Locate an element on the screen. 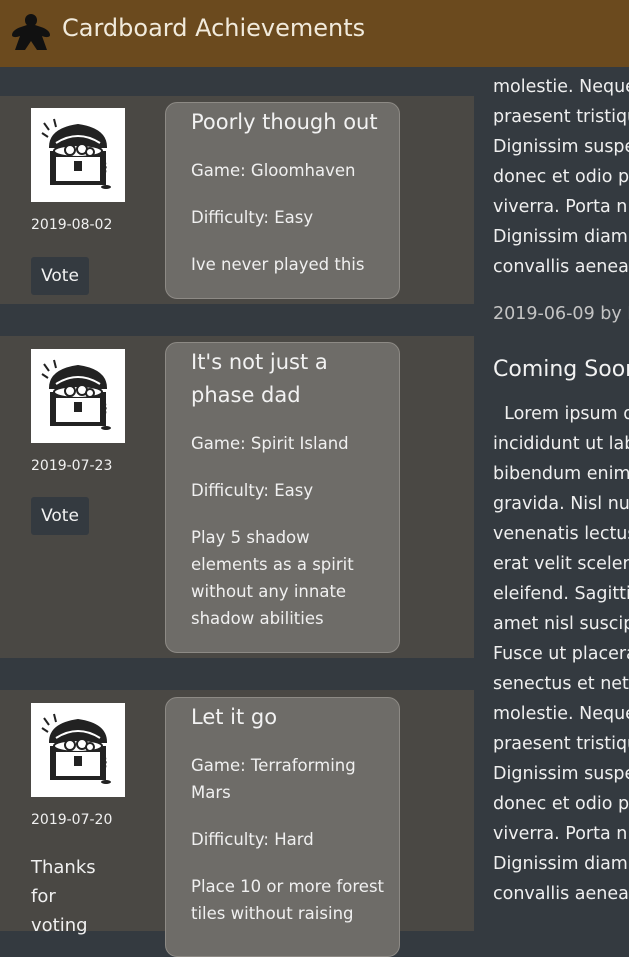 Image resolution: width=629 pixels, height=957 pixels. blog-text-line: incididunt ut lab is located at coordinates (561, 444).